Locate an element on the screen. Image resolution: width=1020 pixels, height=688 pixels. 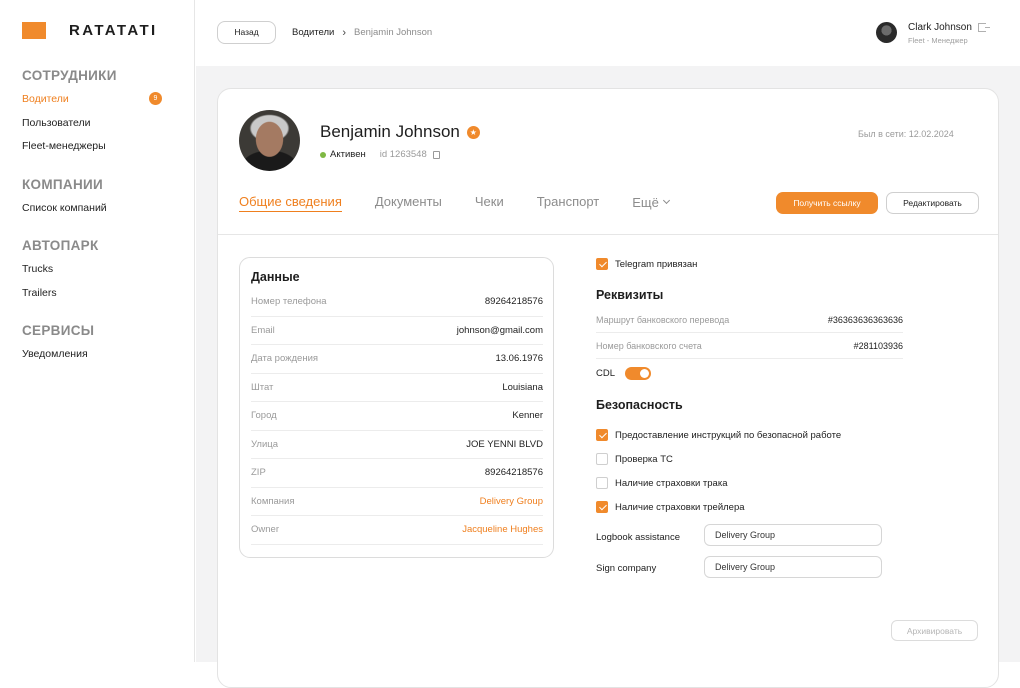
last-online: Был в сети: 12.02.2024 is located at coordinates (906, 134).